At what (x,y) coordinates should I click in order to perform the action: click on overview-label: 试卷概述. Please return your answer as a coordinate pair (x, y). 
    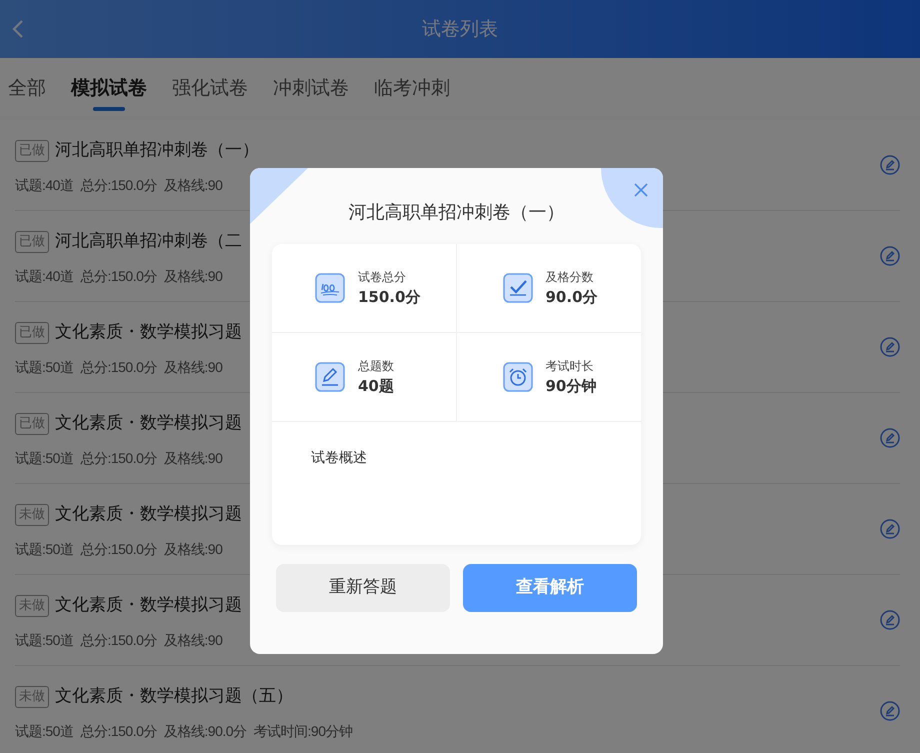
    Looking at the image, I should click on (339, 458).